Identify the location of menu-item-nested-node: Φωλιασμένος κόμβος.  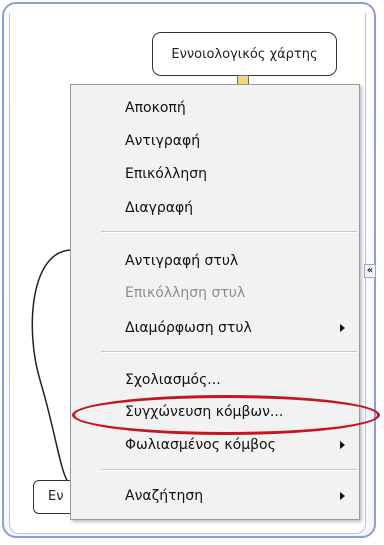
(215, 445).